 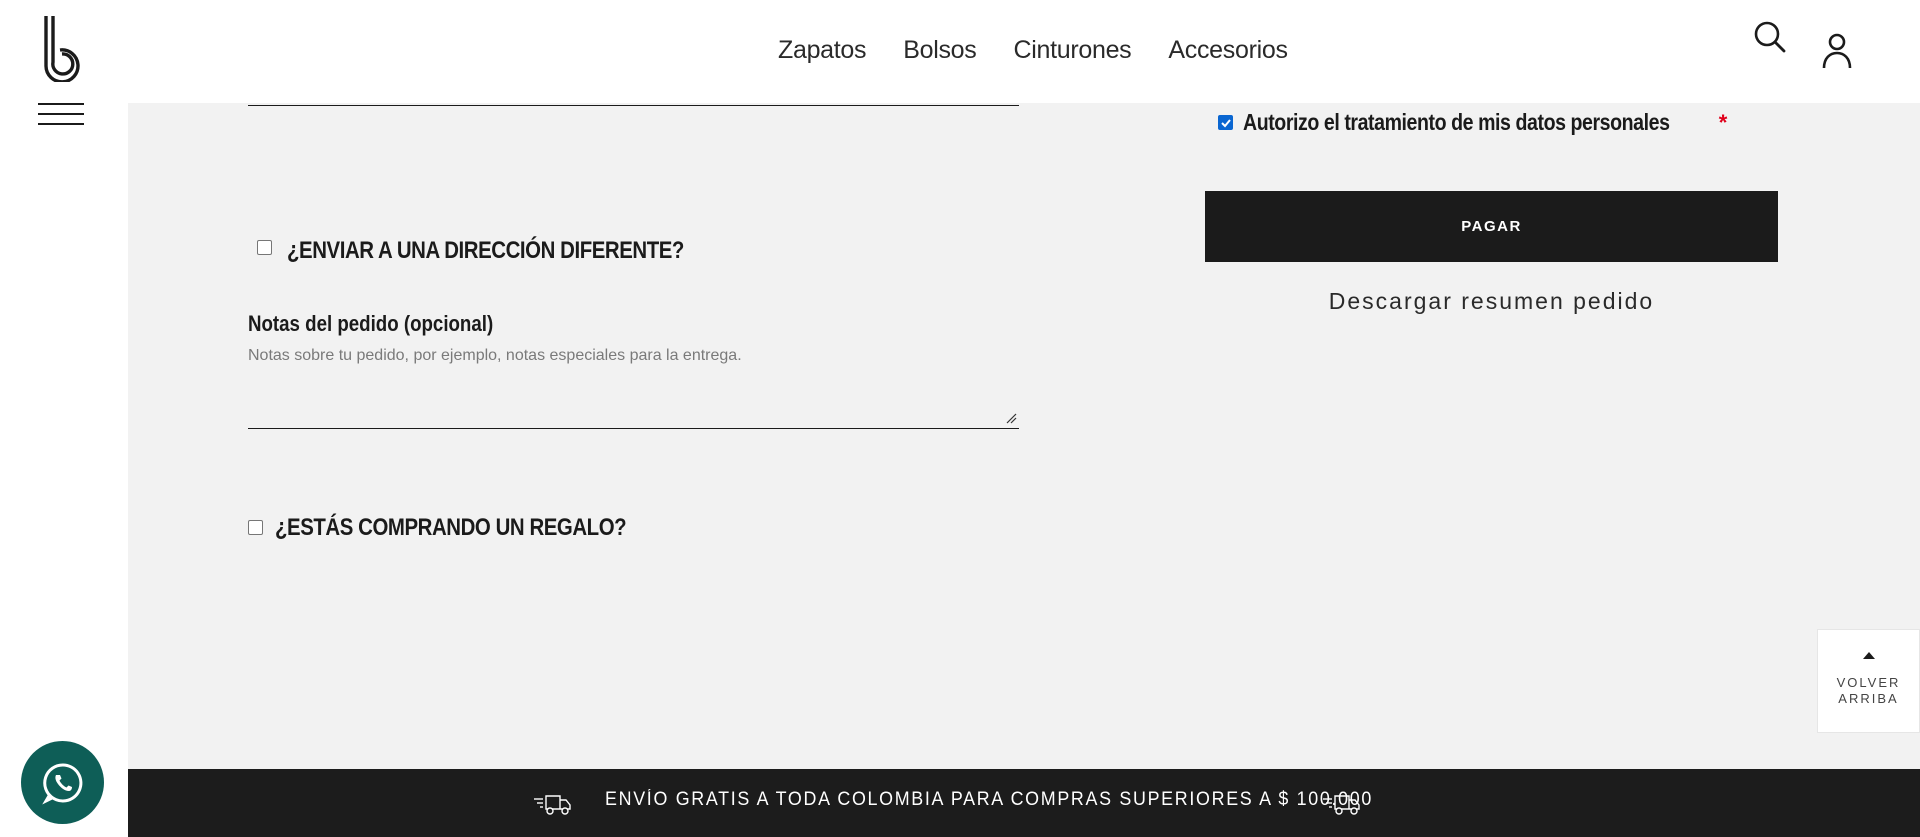 I want to click on nav-item-accesorios: Accesorios, so click(x=1228, y=50).